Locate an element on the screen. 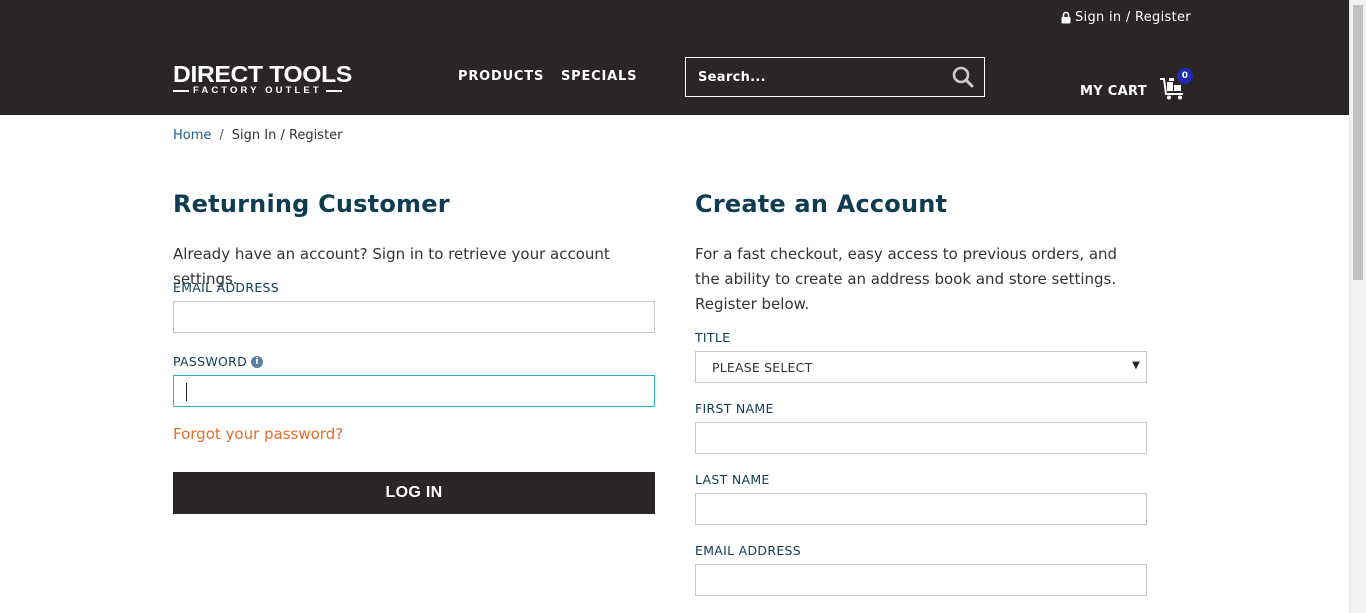 The width and height of the screenshot is (1366, 613). last-name-label-text: LAST NAME is located at coordinates (732, 479).